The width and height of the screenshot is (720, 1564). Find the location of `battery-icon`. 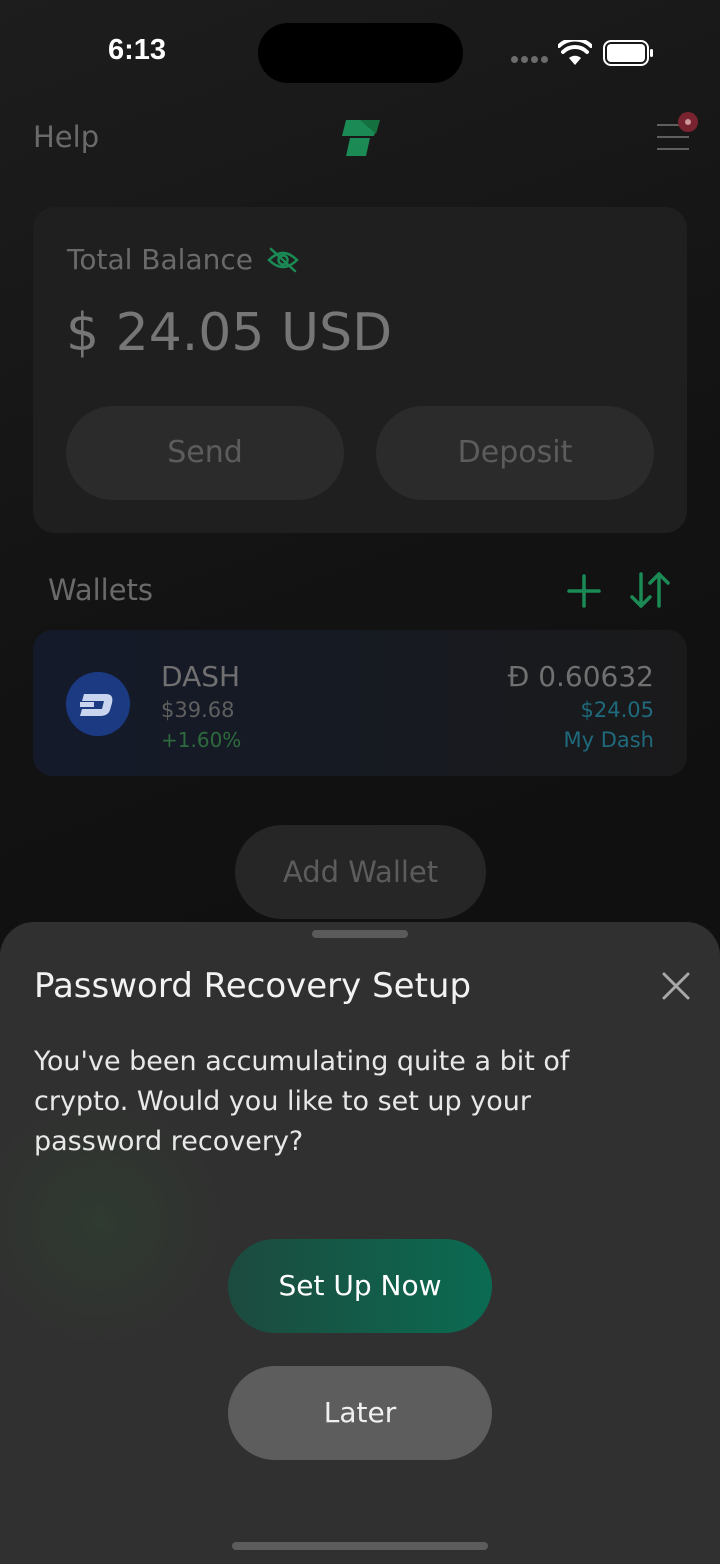

battery-icon is located at coordinates (628, 53).